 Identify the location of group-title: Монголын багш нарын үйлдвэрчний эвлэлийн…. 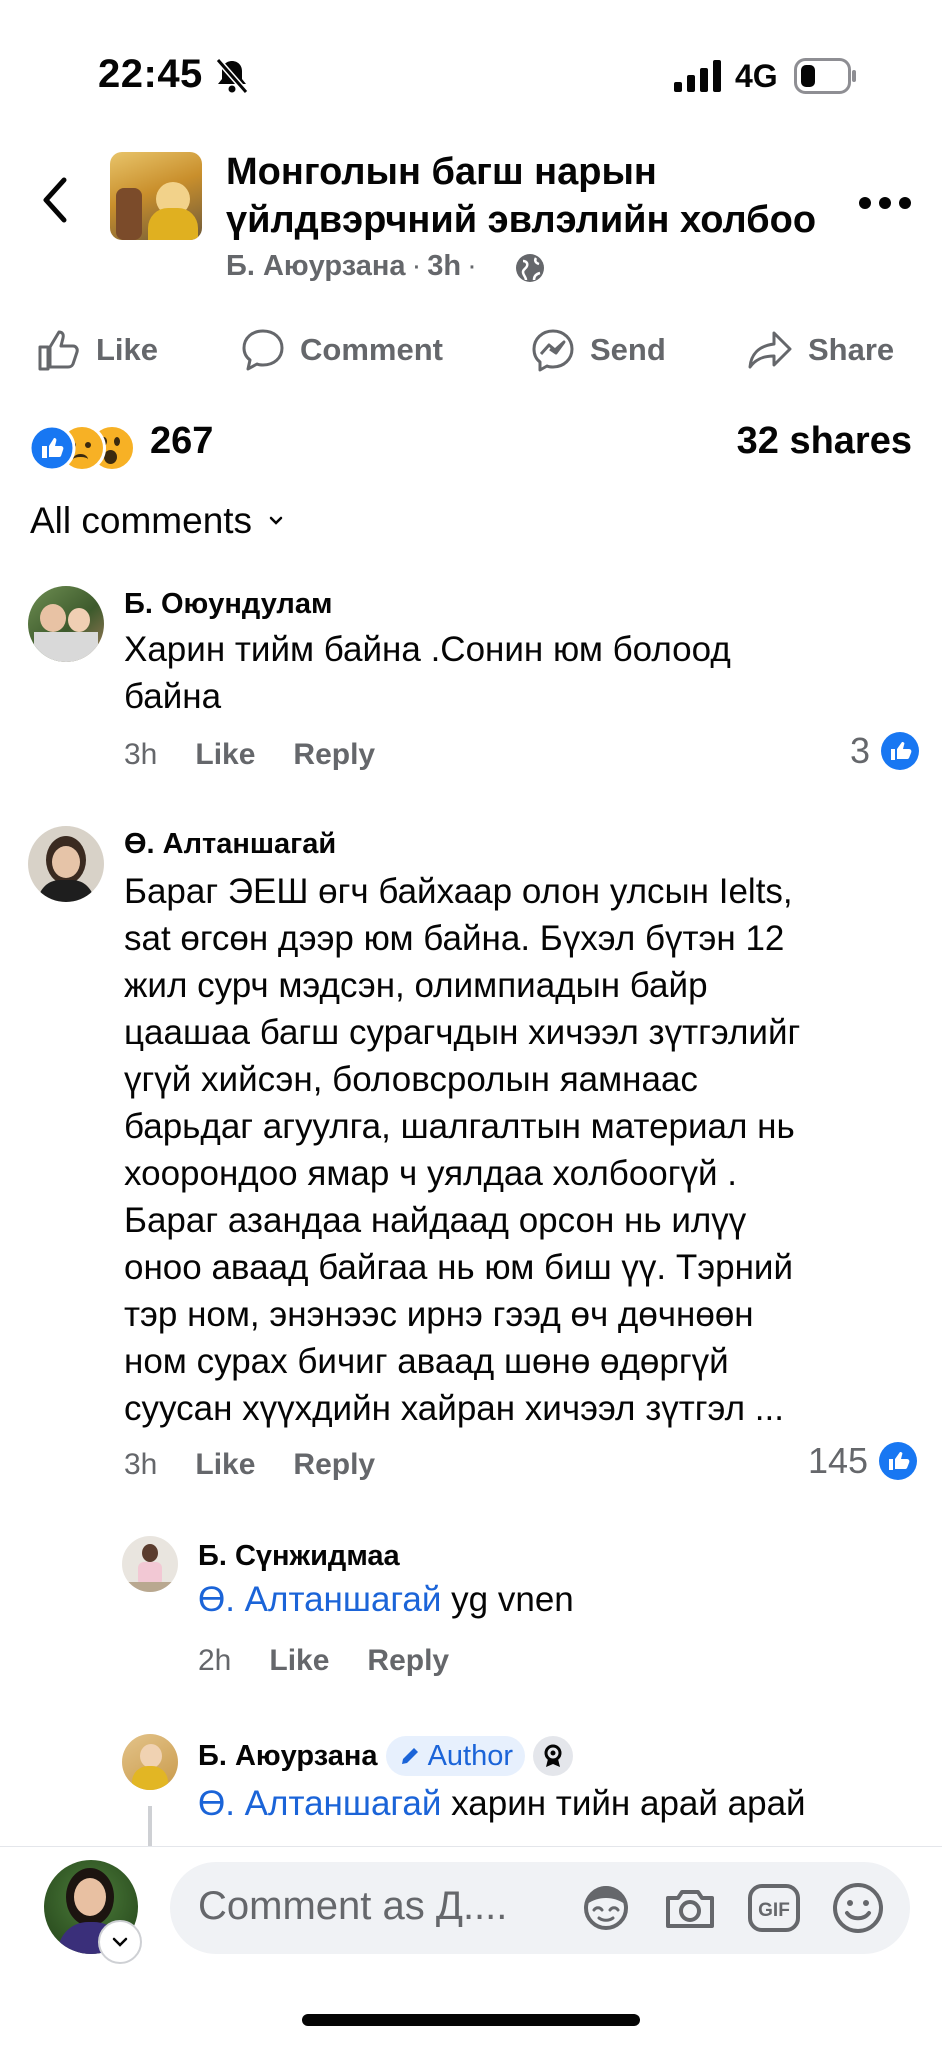
(546, 196).